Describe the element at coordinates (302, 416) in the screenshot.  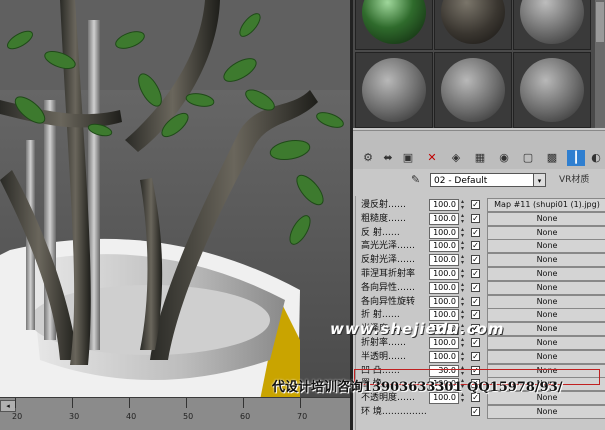
I see `ruler-tick-label: 70` at that location.